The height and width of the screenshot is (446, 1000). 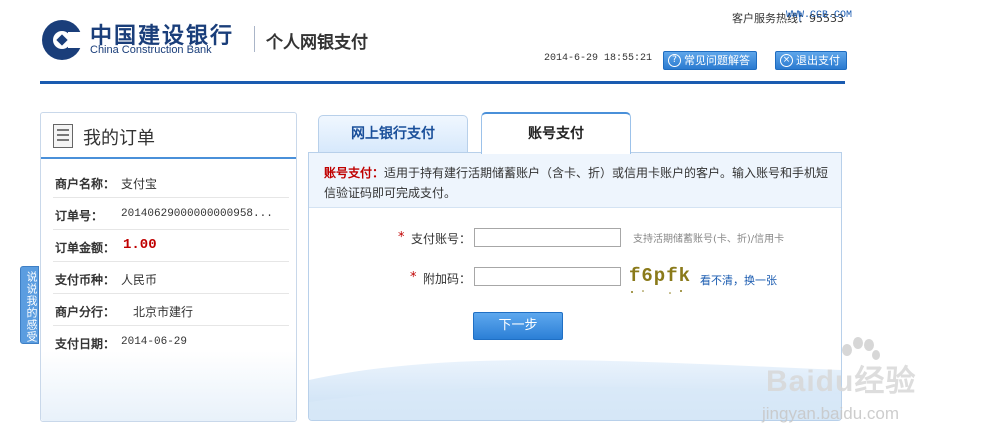 I want to click on next-step-button: 下一步, so click(x=518, y=326).